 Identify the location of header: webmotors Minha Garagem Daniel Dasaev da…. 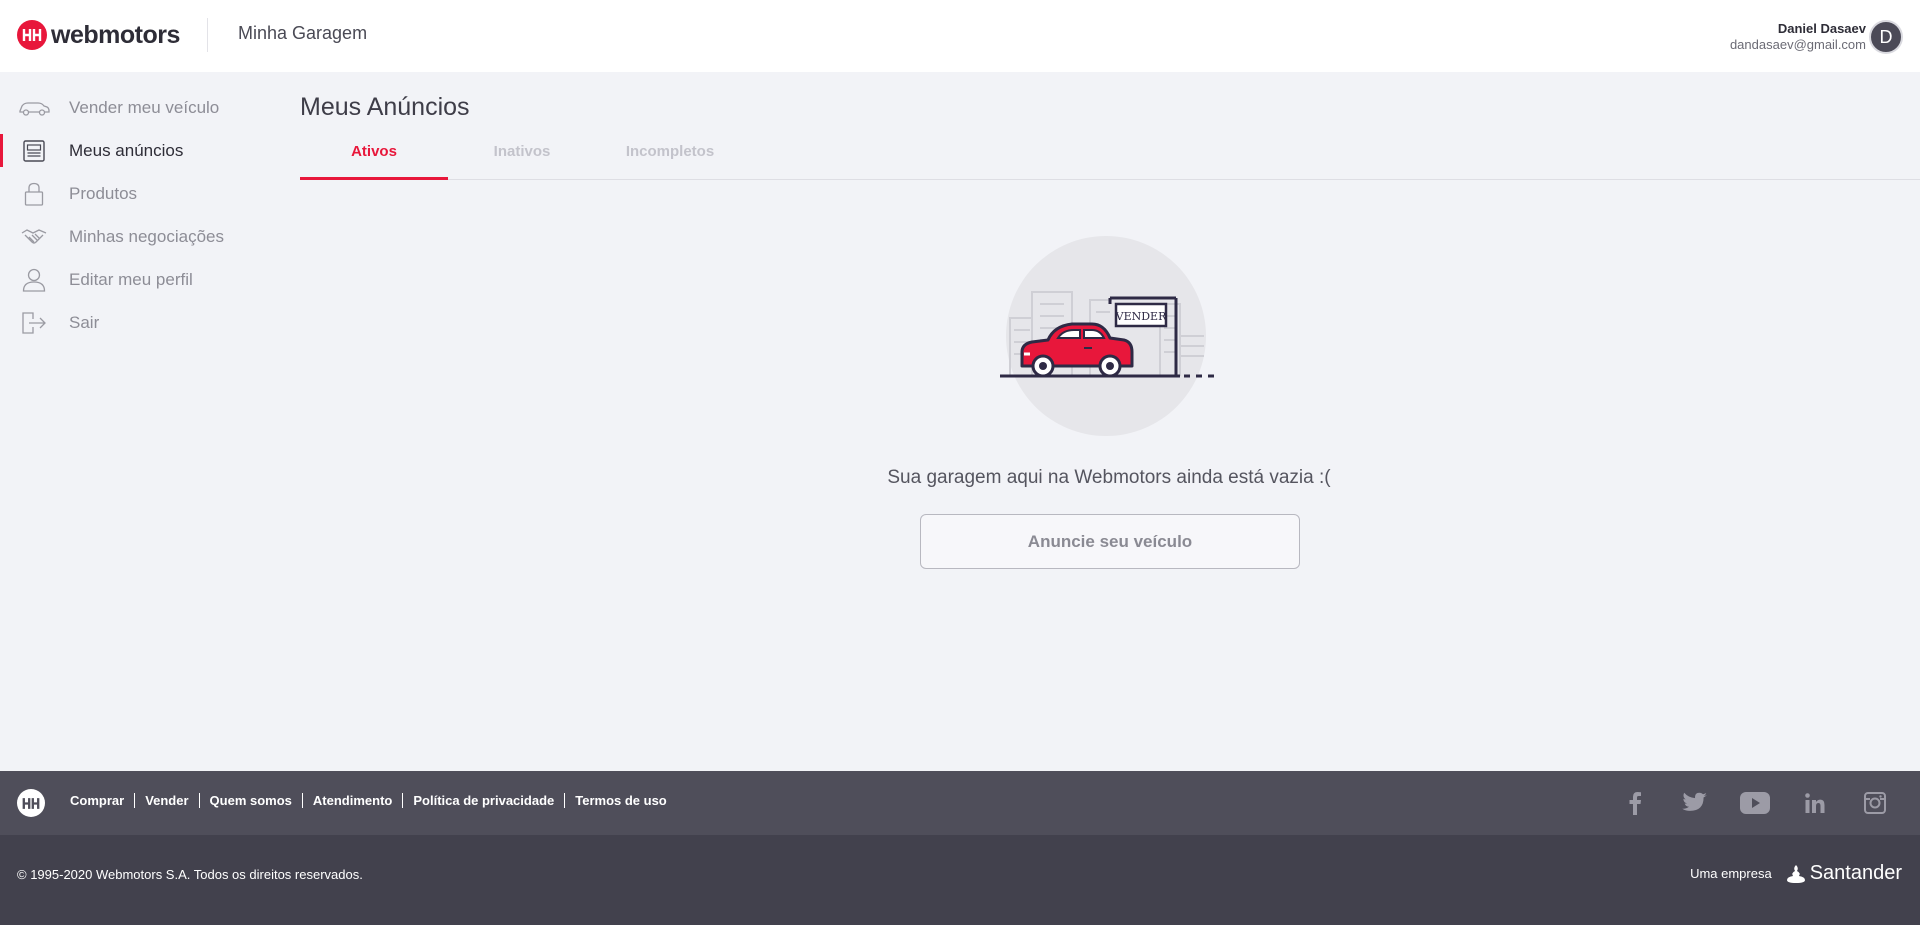
(960, 36).